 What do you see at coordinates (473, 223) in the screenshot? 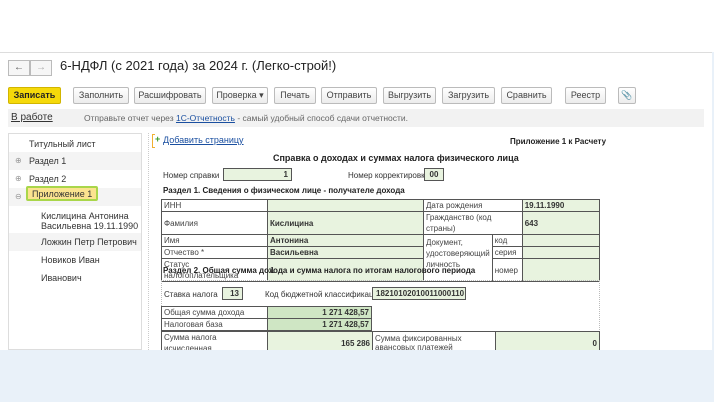
I see `citizen-label: Гражданство (код страны)` at bounding box center [473, 223].